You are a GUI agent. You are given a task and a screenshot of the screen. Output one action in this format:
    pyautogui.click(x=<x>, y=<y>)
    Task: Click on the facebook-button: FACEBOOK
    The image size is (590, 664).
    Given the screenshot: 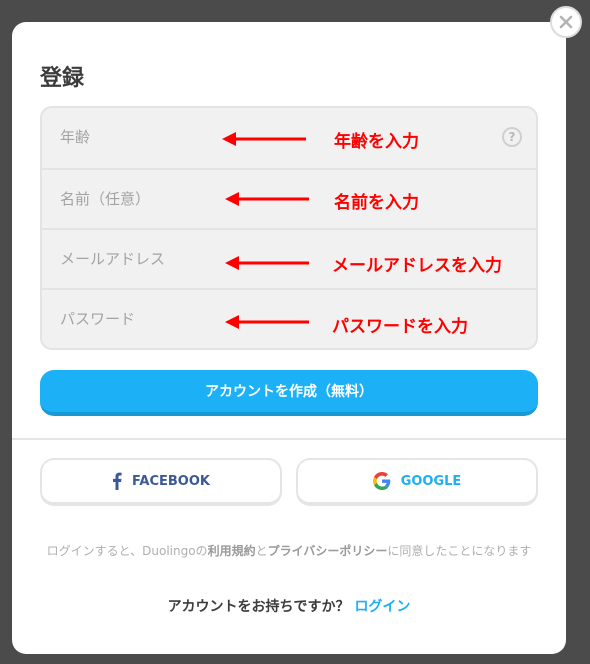 What is the action you would take?
    pyautogui.click(x=161, y=482)
    